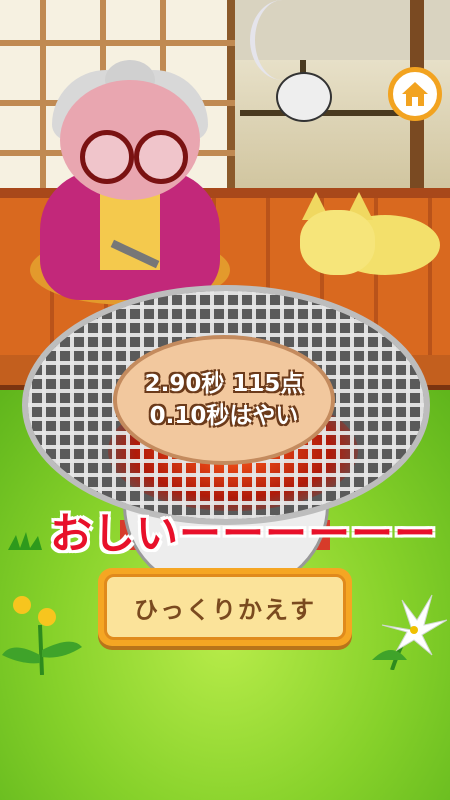 Image resolution: width=450 pixels, height=800 pixels. I want to click on sleeping-cat, so click(365, 237).